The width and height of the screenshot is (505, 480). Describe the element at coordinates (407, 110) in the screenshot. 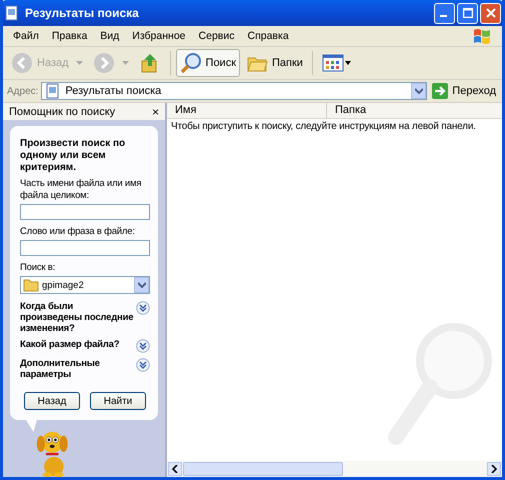

I see `column-header: Папка` at that location.